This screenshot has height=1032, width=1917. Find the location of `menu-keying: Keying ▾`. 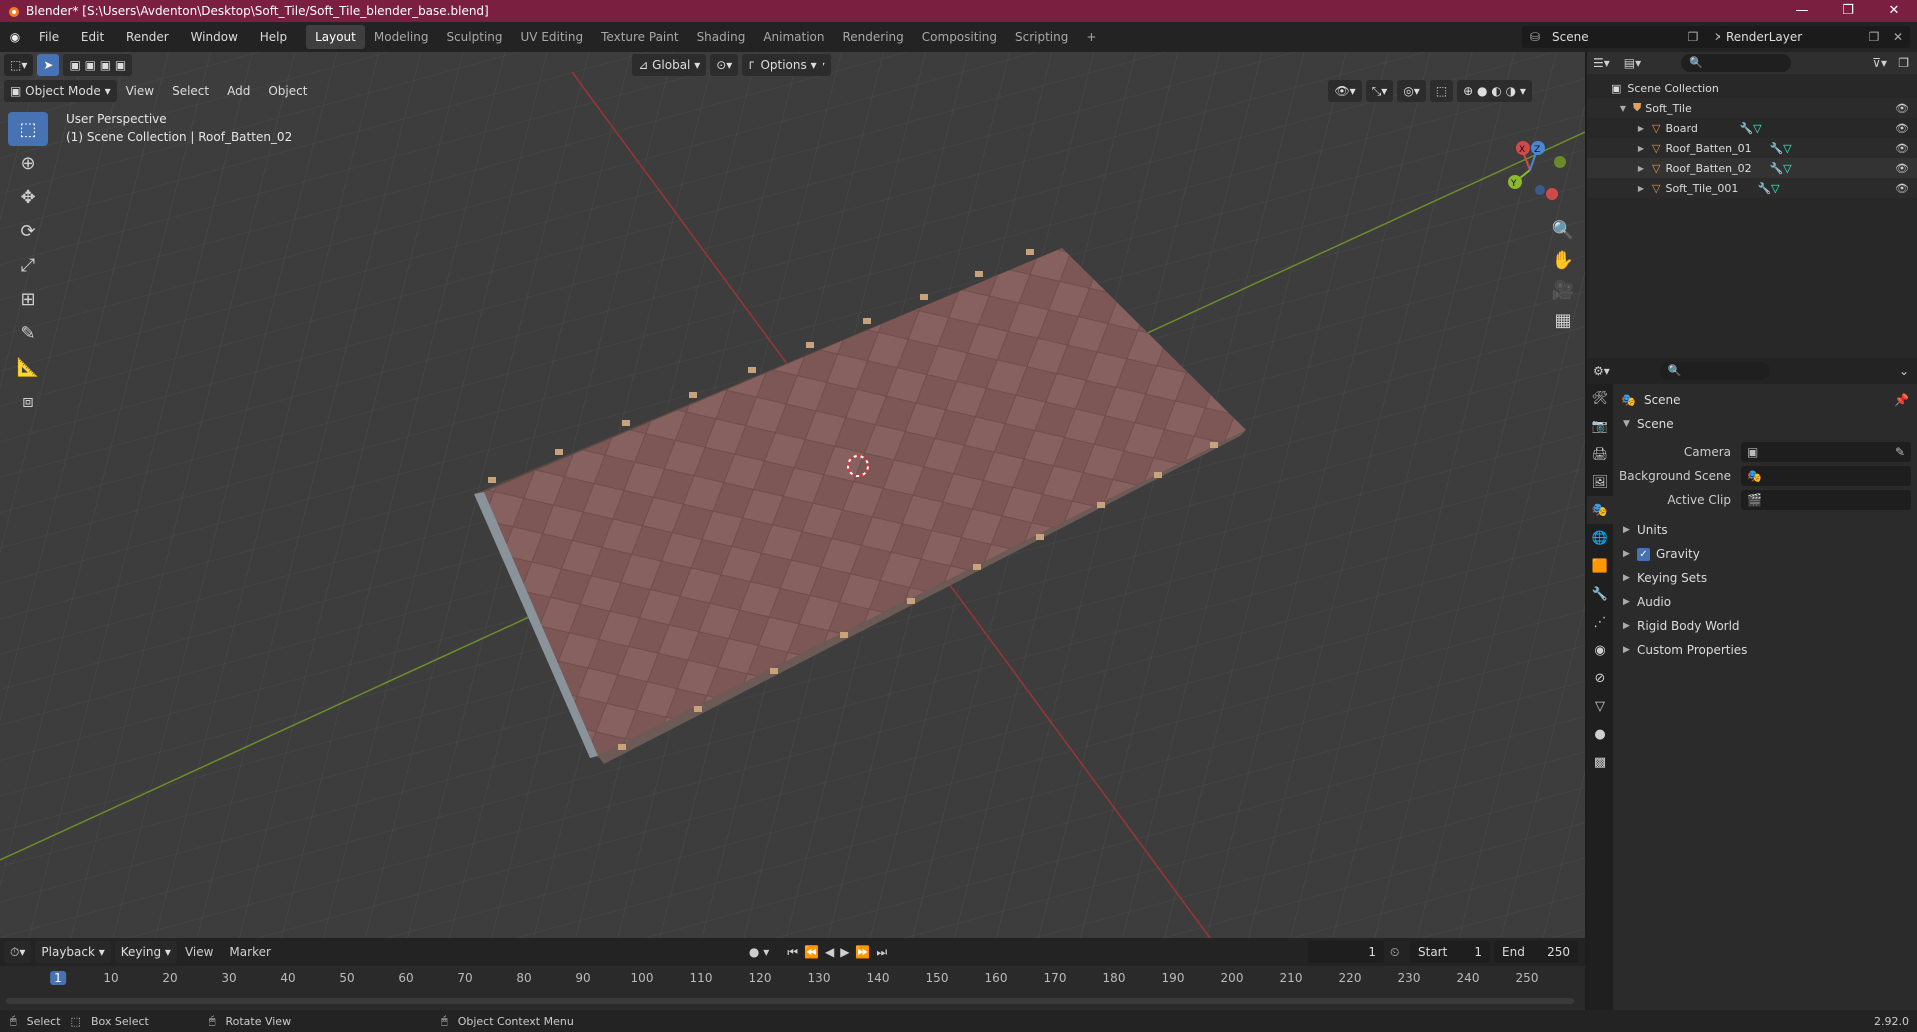

menu-keying: Keying ▾ is located at coordinates (145, 952).